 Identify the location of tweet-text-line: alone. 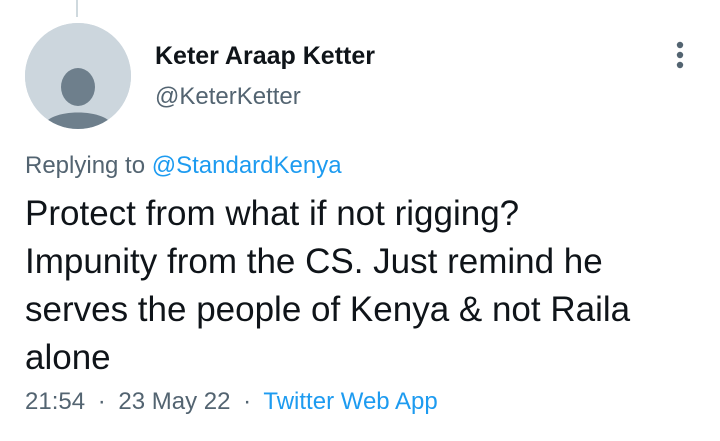
(68, 357).